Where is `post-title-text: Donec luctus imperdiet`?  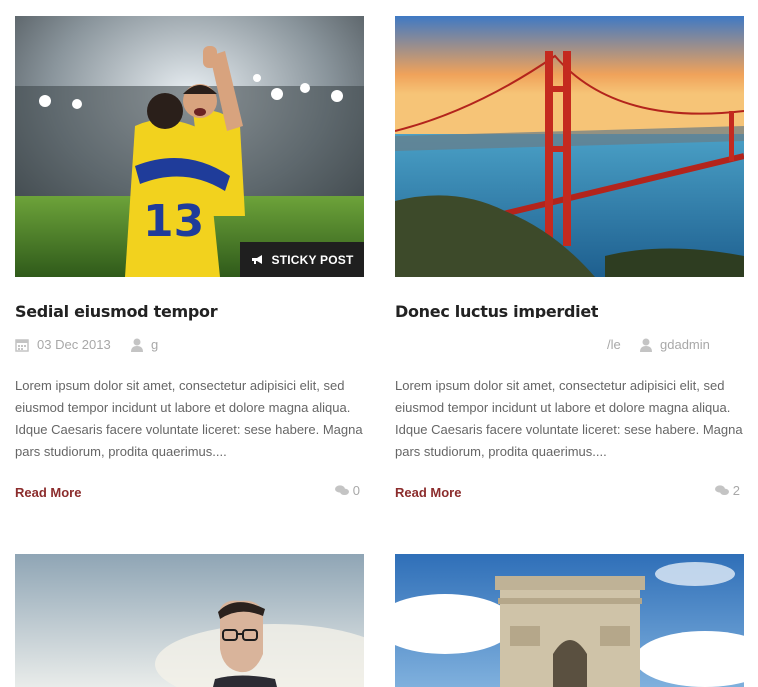 post-title-text: Donec luctus imperdiet is located at coordinates (496, 310).